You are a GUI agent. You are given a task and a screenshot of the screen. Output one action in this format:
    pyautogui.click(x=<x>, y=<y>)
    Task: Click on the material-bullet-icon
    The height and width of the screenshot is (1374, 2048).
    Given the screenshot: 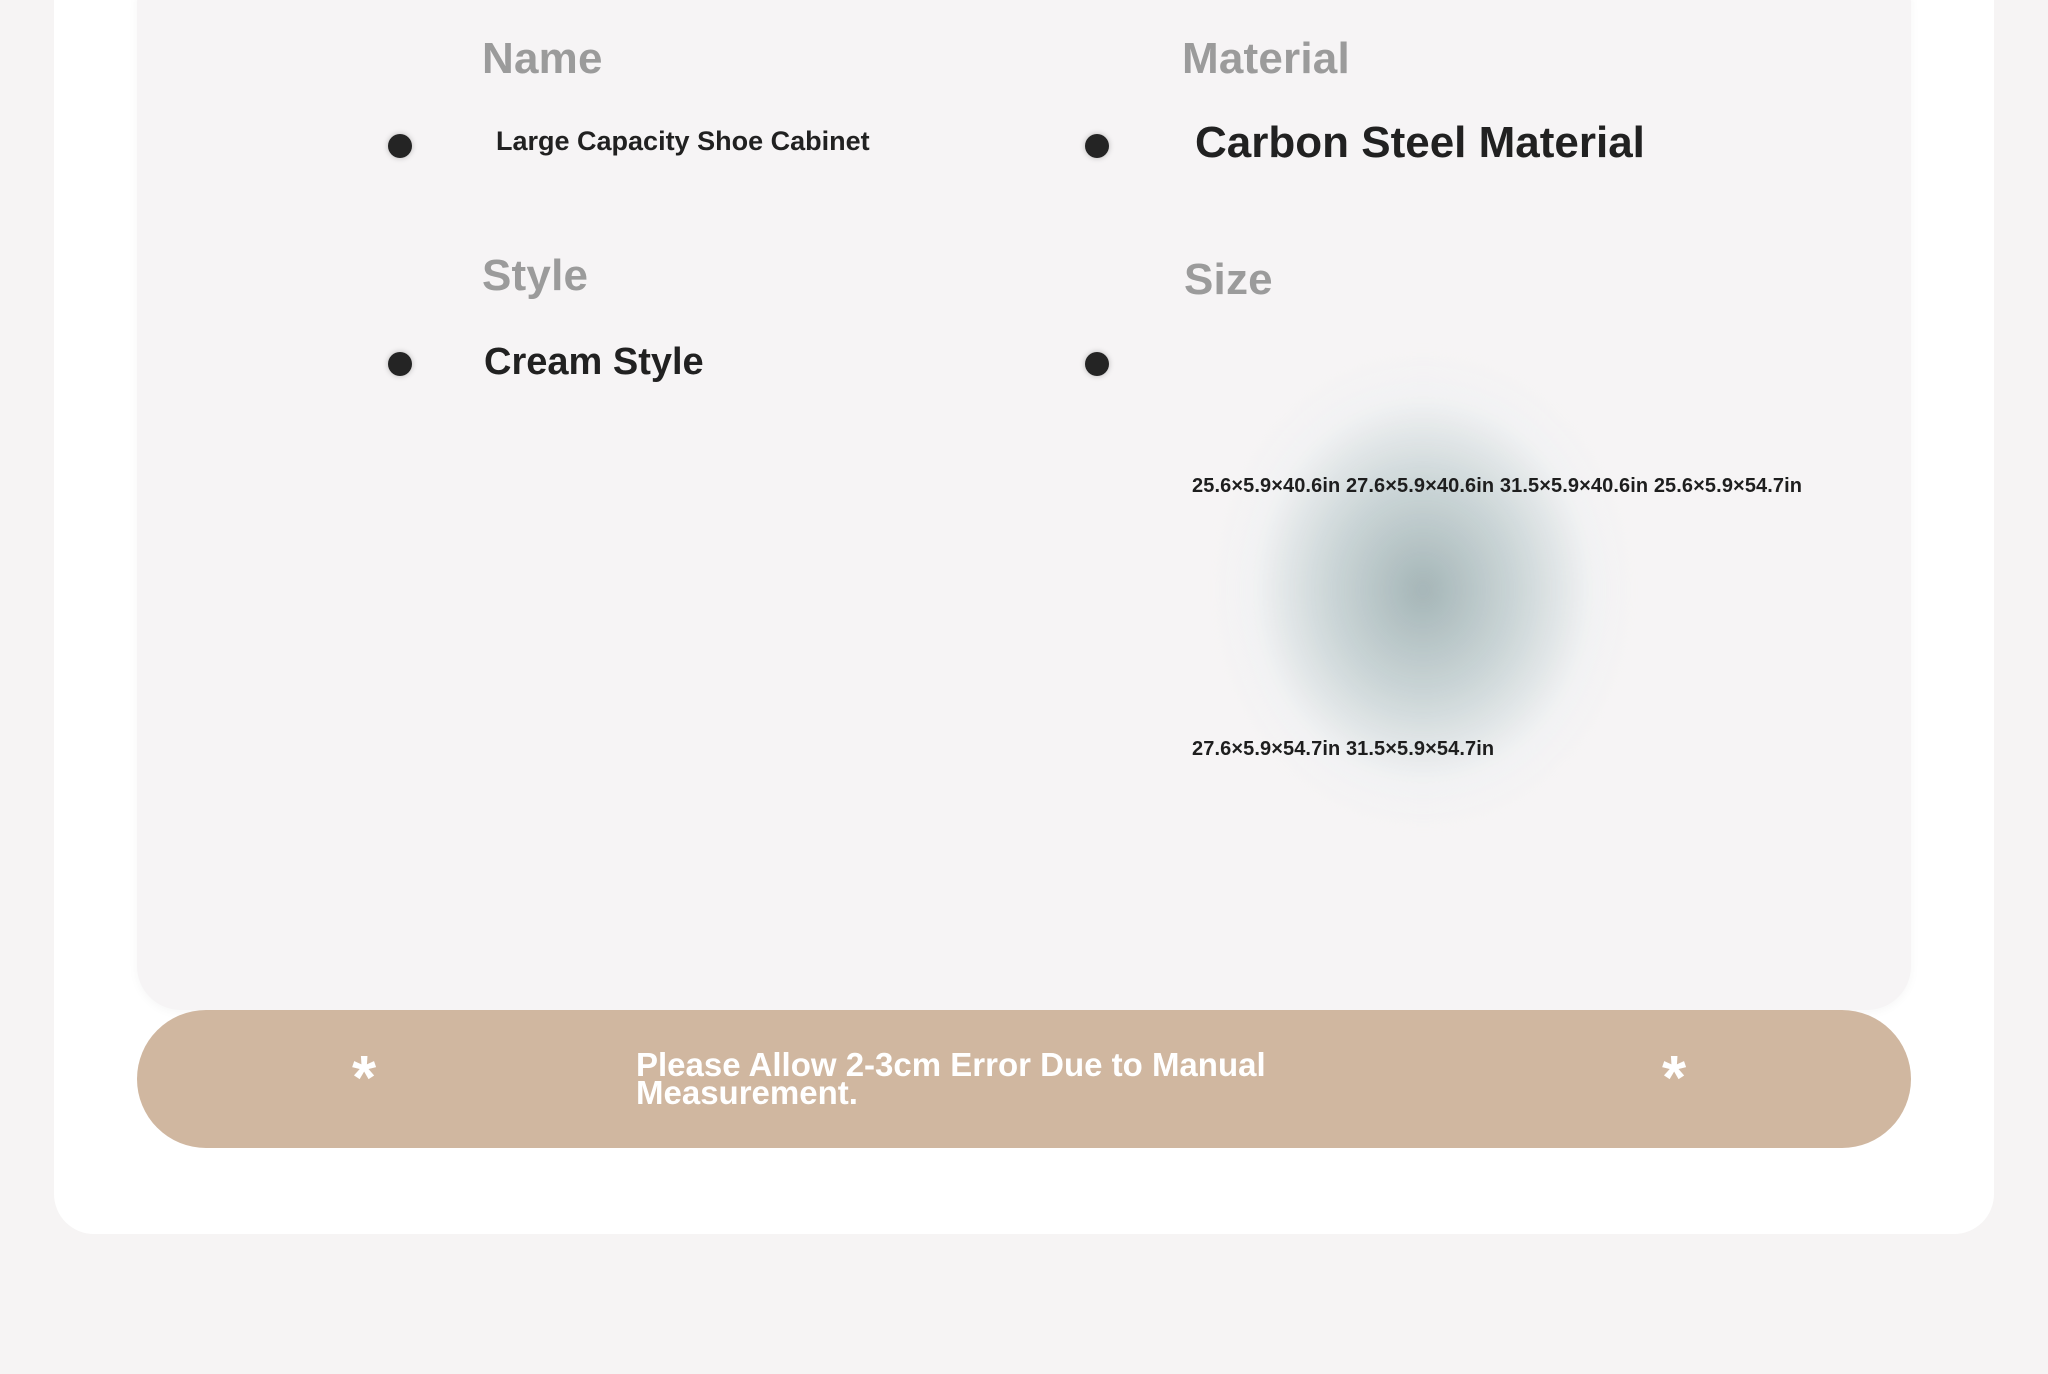 What is the action you would take?
    pyautogui.click(x=1097, y=146)
    